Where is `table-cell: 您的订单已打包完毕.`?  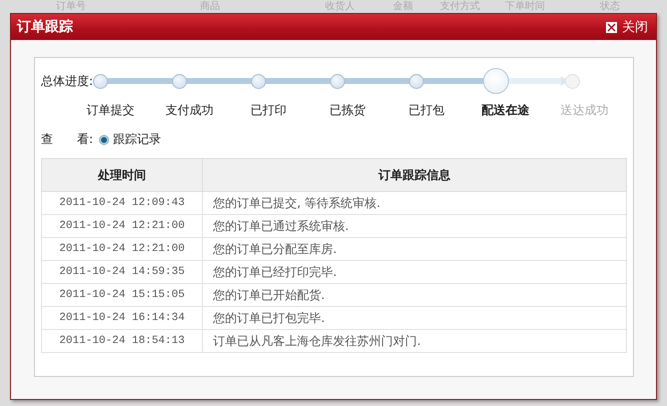 table-cell: 您的订单已打包完毕. is located at coordinates (414, 318).